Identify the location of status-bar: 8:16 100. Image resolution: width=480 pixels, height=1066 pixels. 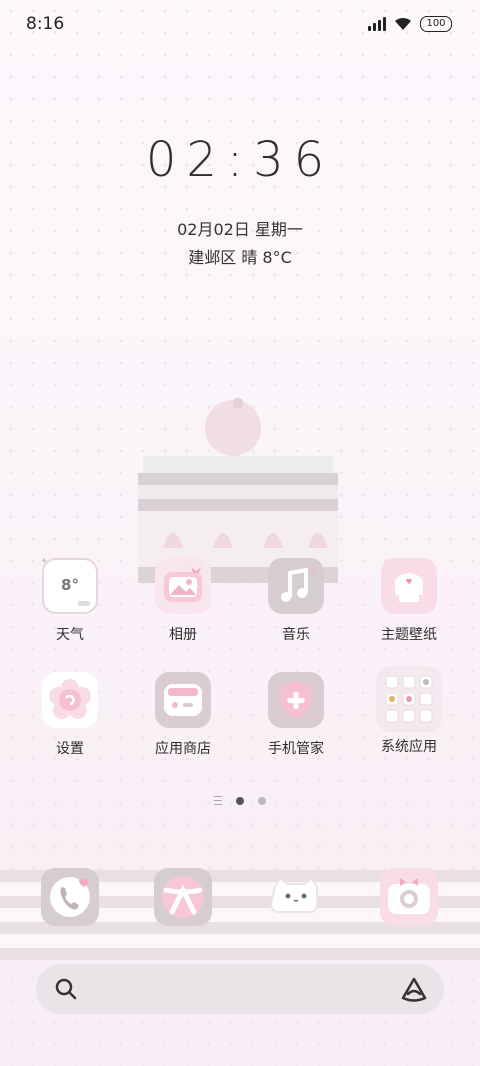
(240, 26).